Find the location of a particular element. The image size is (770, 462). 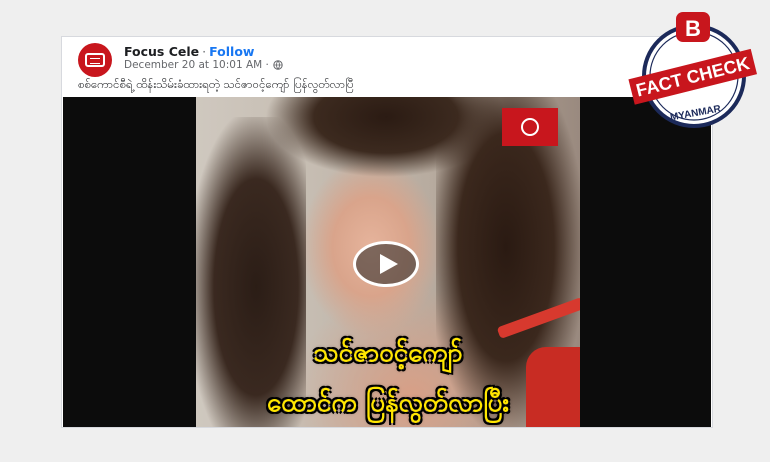

badge-letter: B is located at coordinates (693, 28).